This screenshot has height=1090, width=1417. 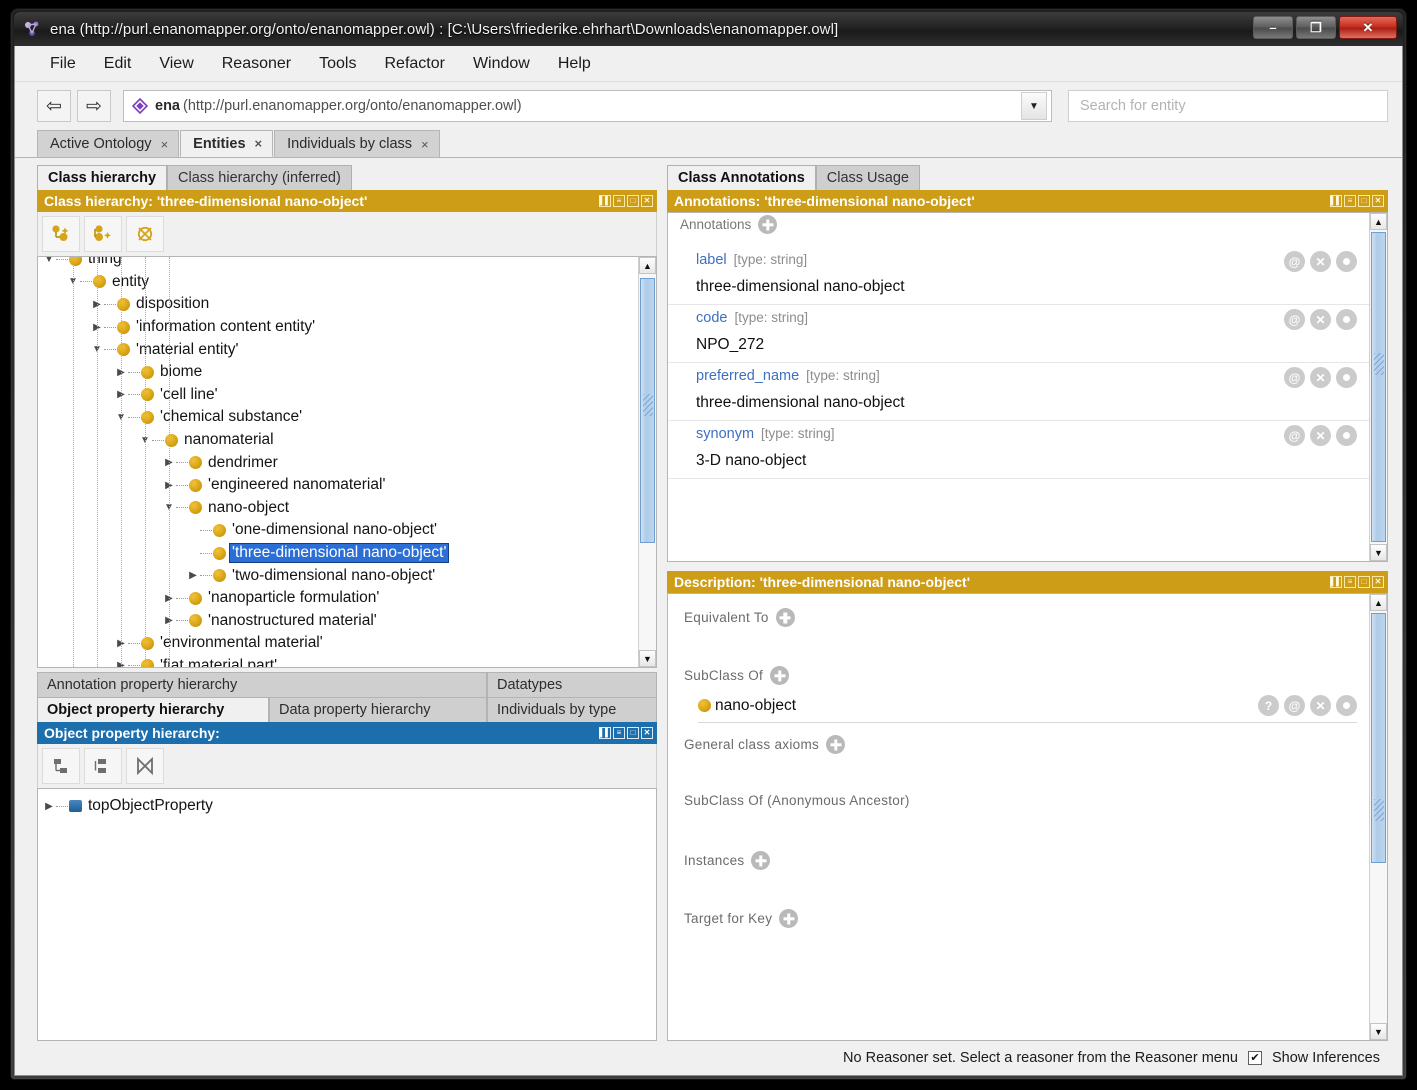 What do you see at coordinates (54, 106) in the screenshot?
I see `back-button: ⇦` at bounding box center [54, 106].